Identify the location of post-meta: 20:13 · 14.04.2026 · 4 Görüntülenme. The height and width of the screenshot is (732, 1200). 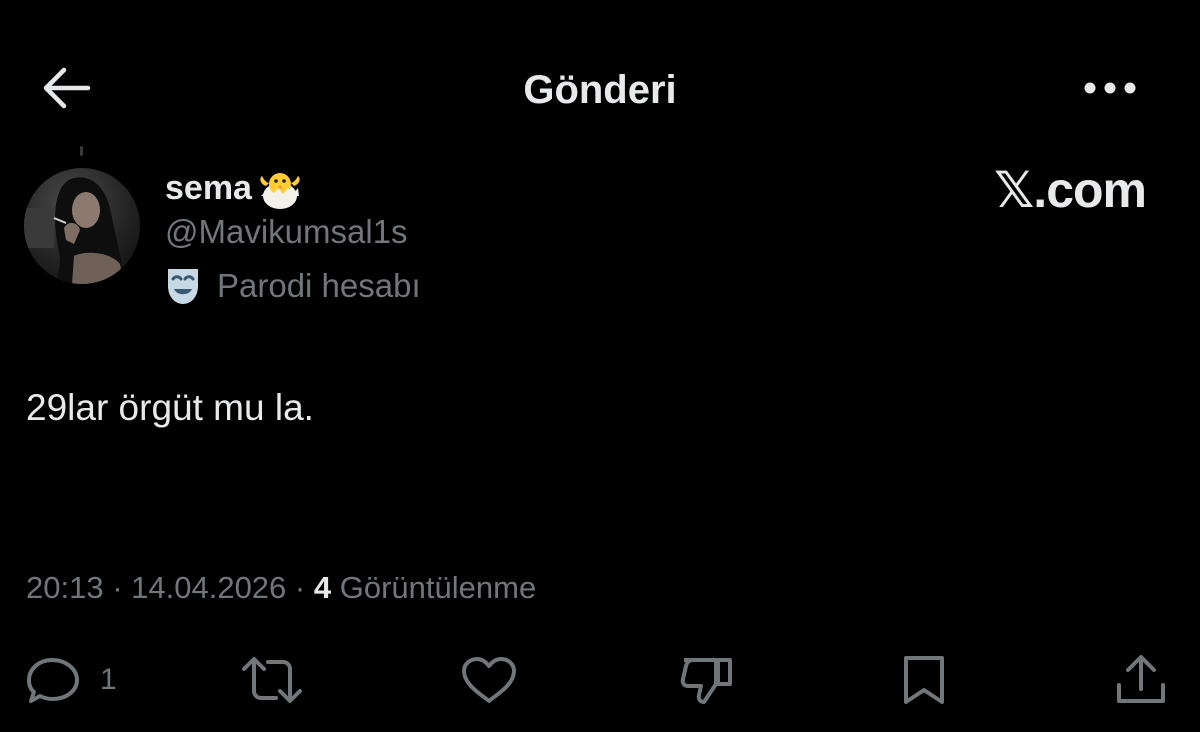
(281, 588).